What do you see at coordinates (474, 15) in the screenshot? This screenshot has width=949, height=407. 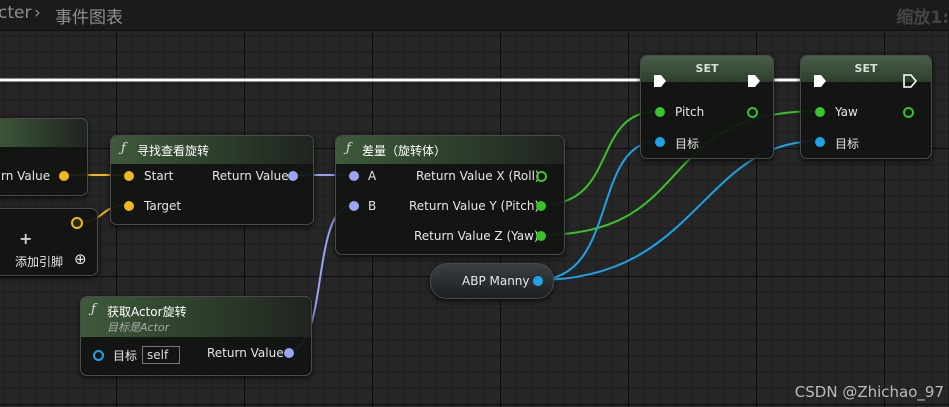 I see `graph-header-bar: cter › 事件图表 缩放1:` at bounding box center [474, 15].